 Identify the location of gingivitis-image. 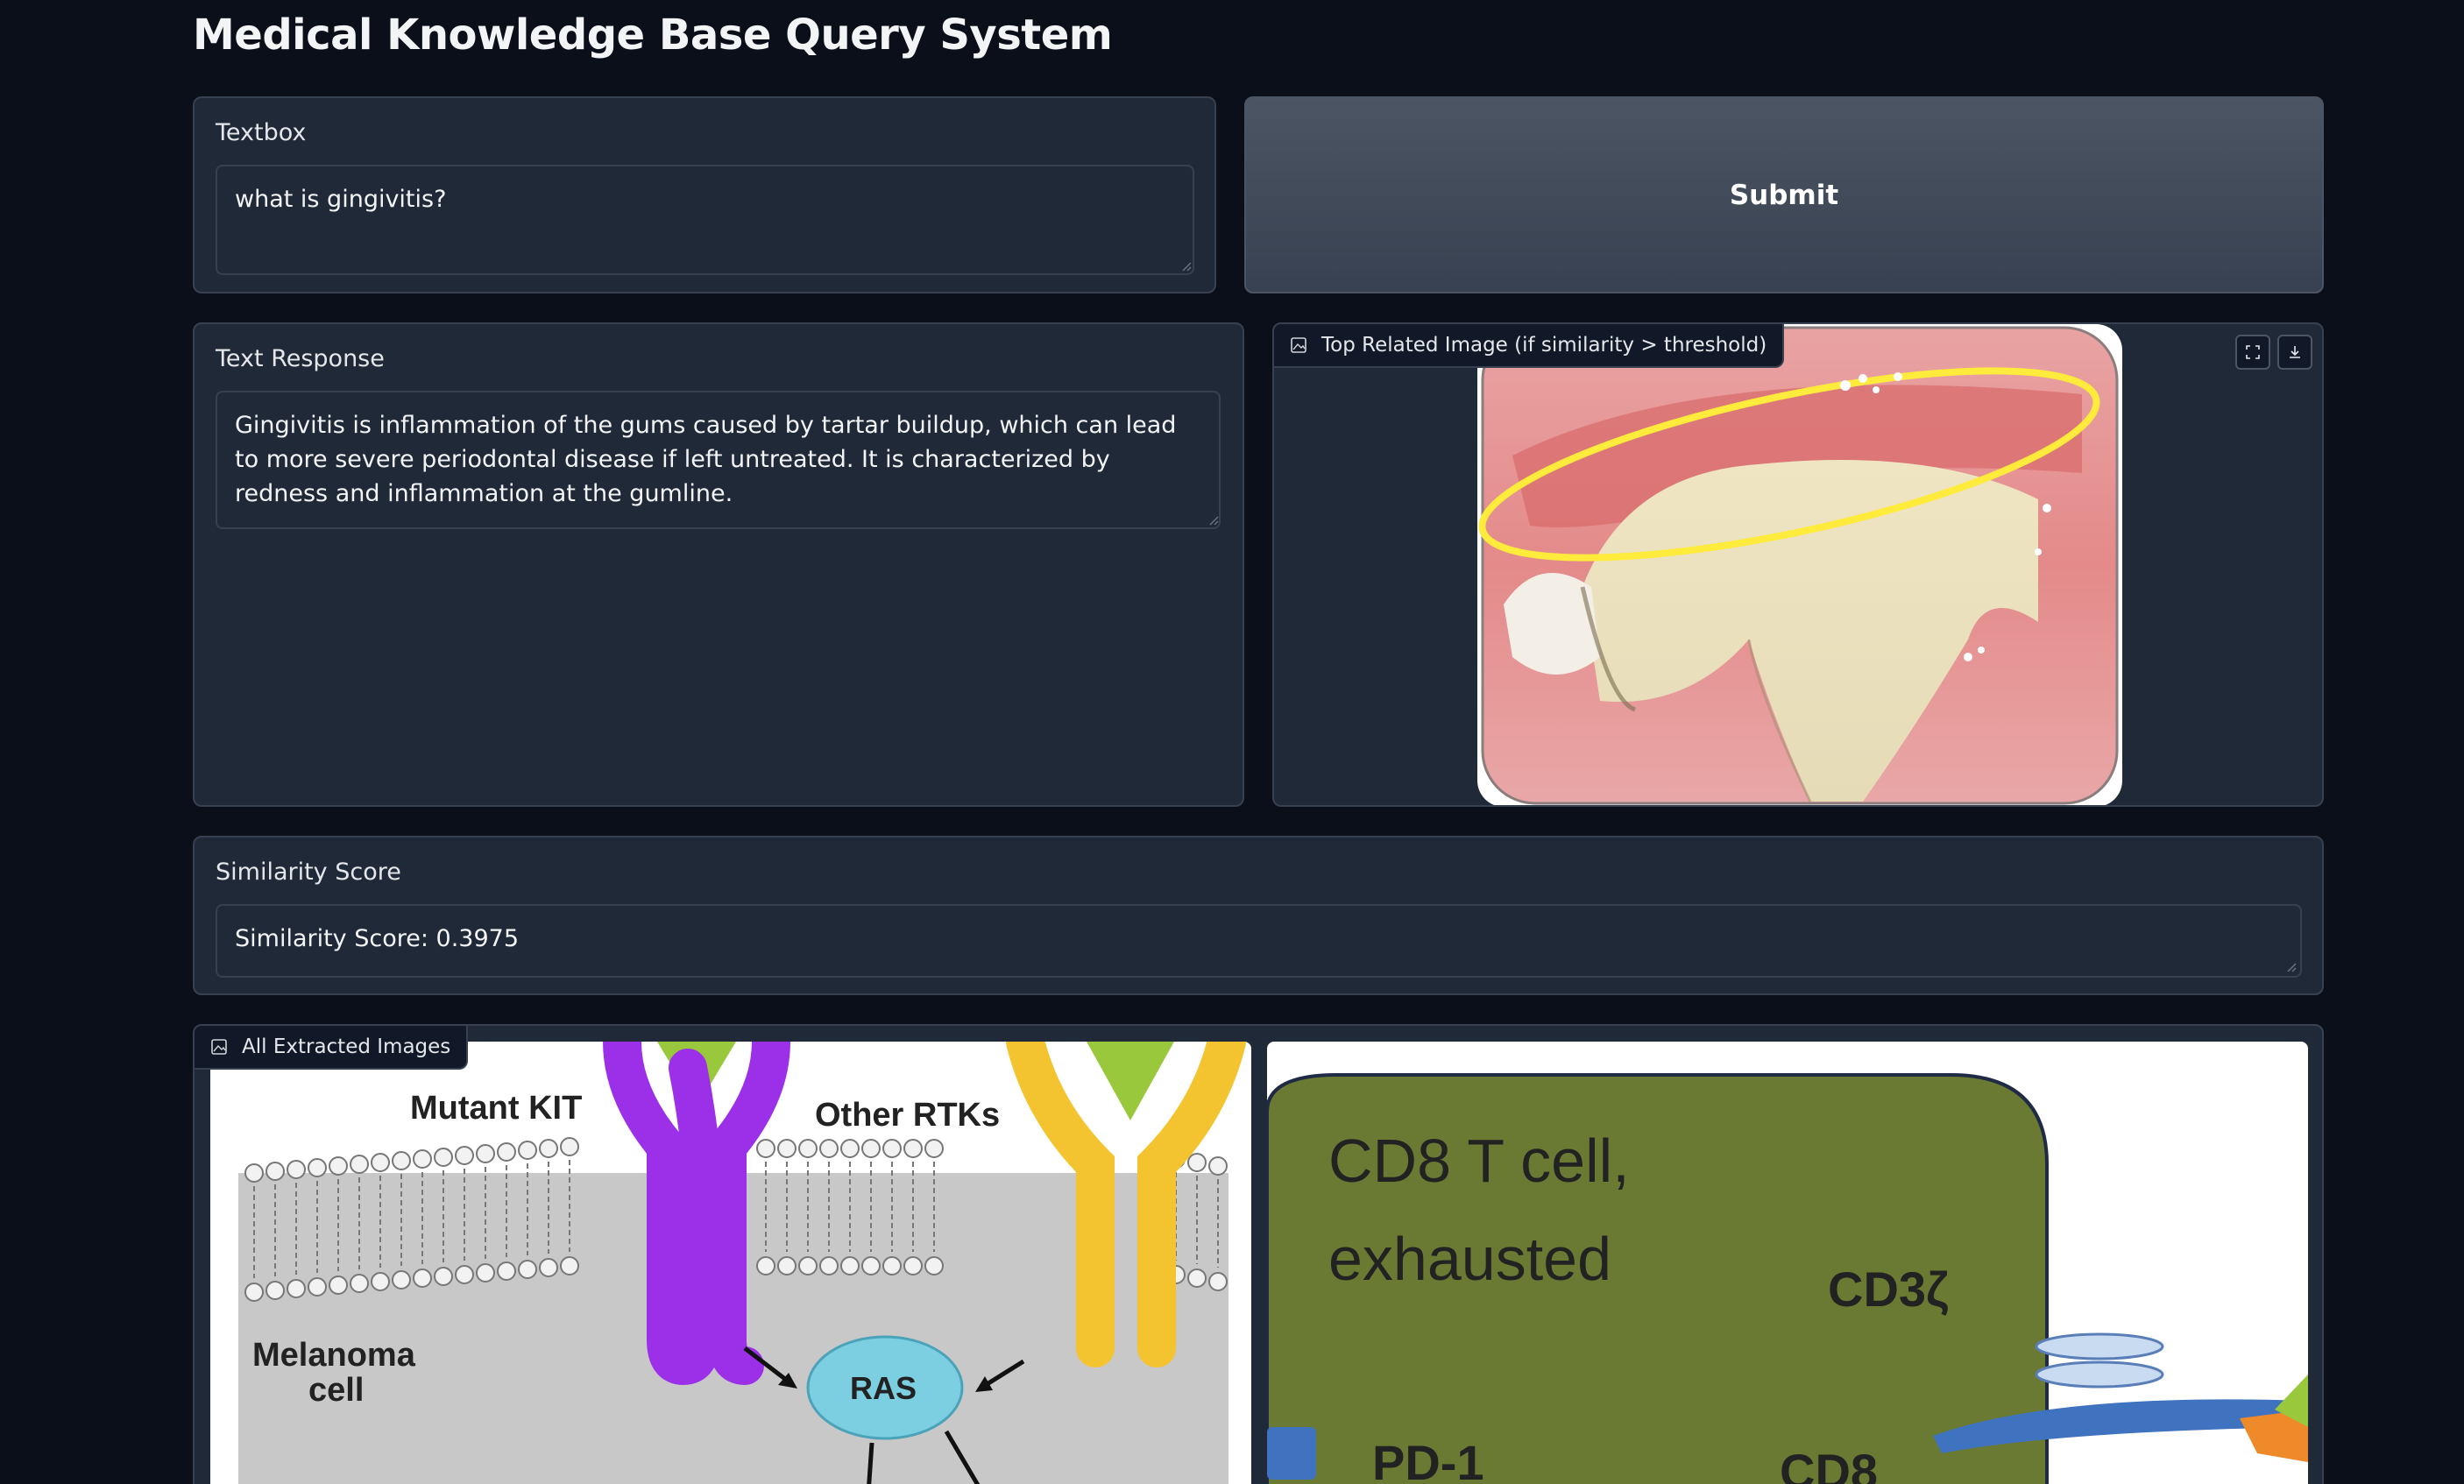
(1799, 564).